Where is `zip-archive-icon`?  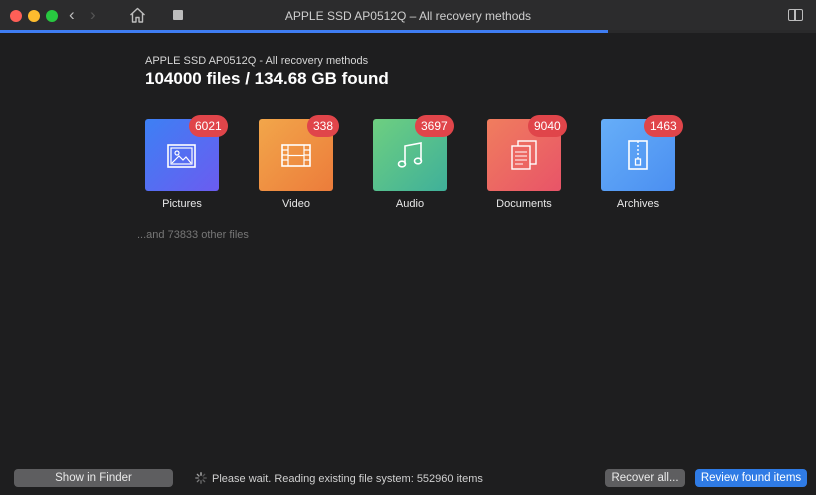
zip-archive-icon is located at coordinates (638, 155).